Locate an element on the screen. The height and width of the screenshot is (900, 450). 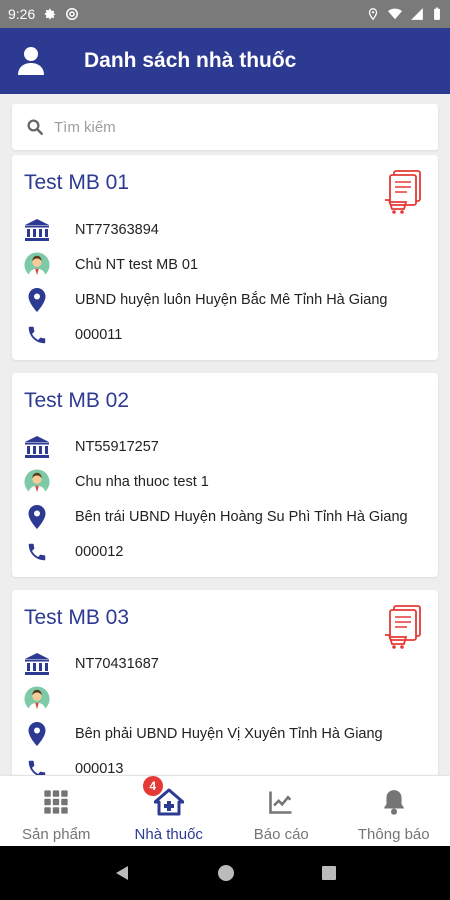
pharmacy-code: NT55917257 is located at coordinates (117, 447).